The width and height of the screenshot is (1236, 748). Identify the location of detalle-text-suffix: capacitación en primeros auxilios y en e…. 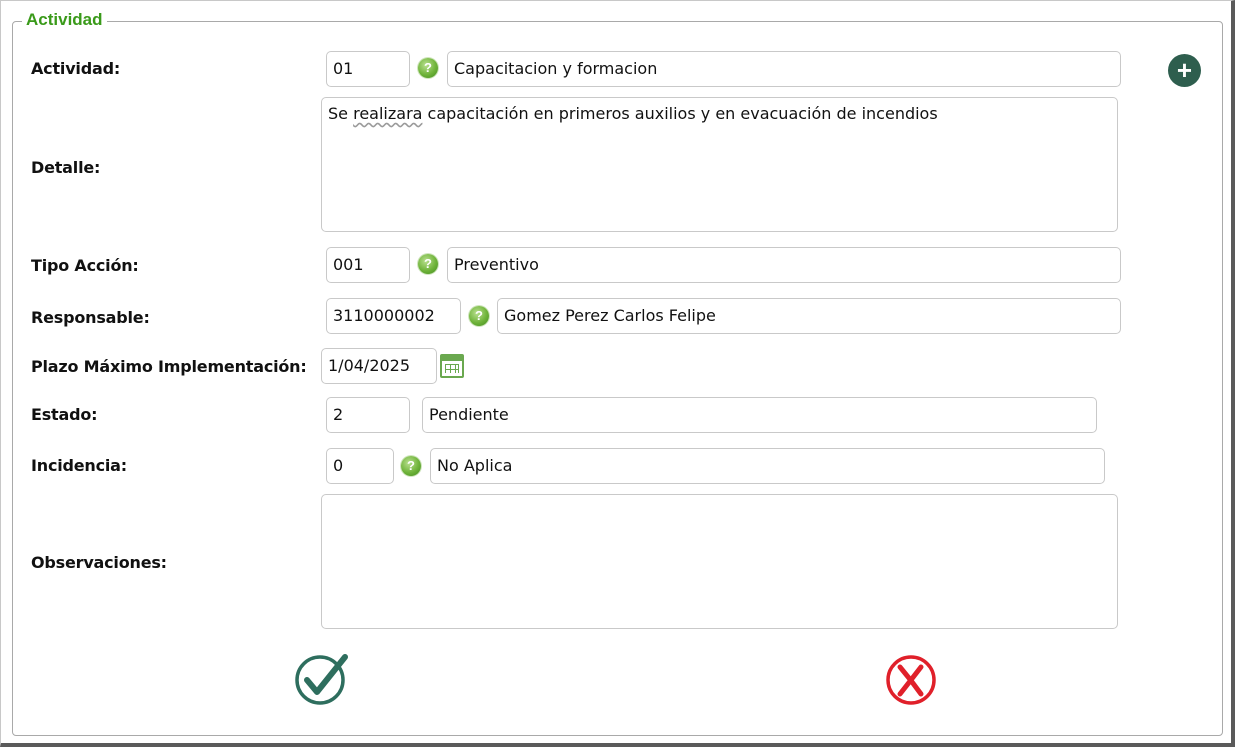
(680, 113).